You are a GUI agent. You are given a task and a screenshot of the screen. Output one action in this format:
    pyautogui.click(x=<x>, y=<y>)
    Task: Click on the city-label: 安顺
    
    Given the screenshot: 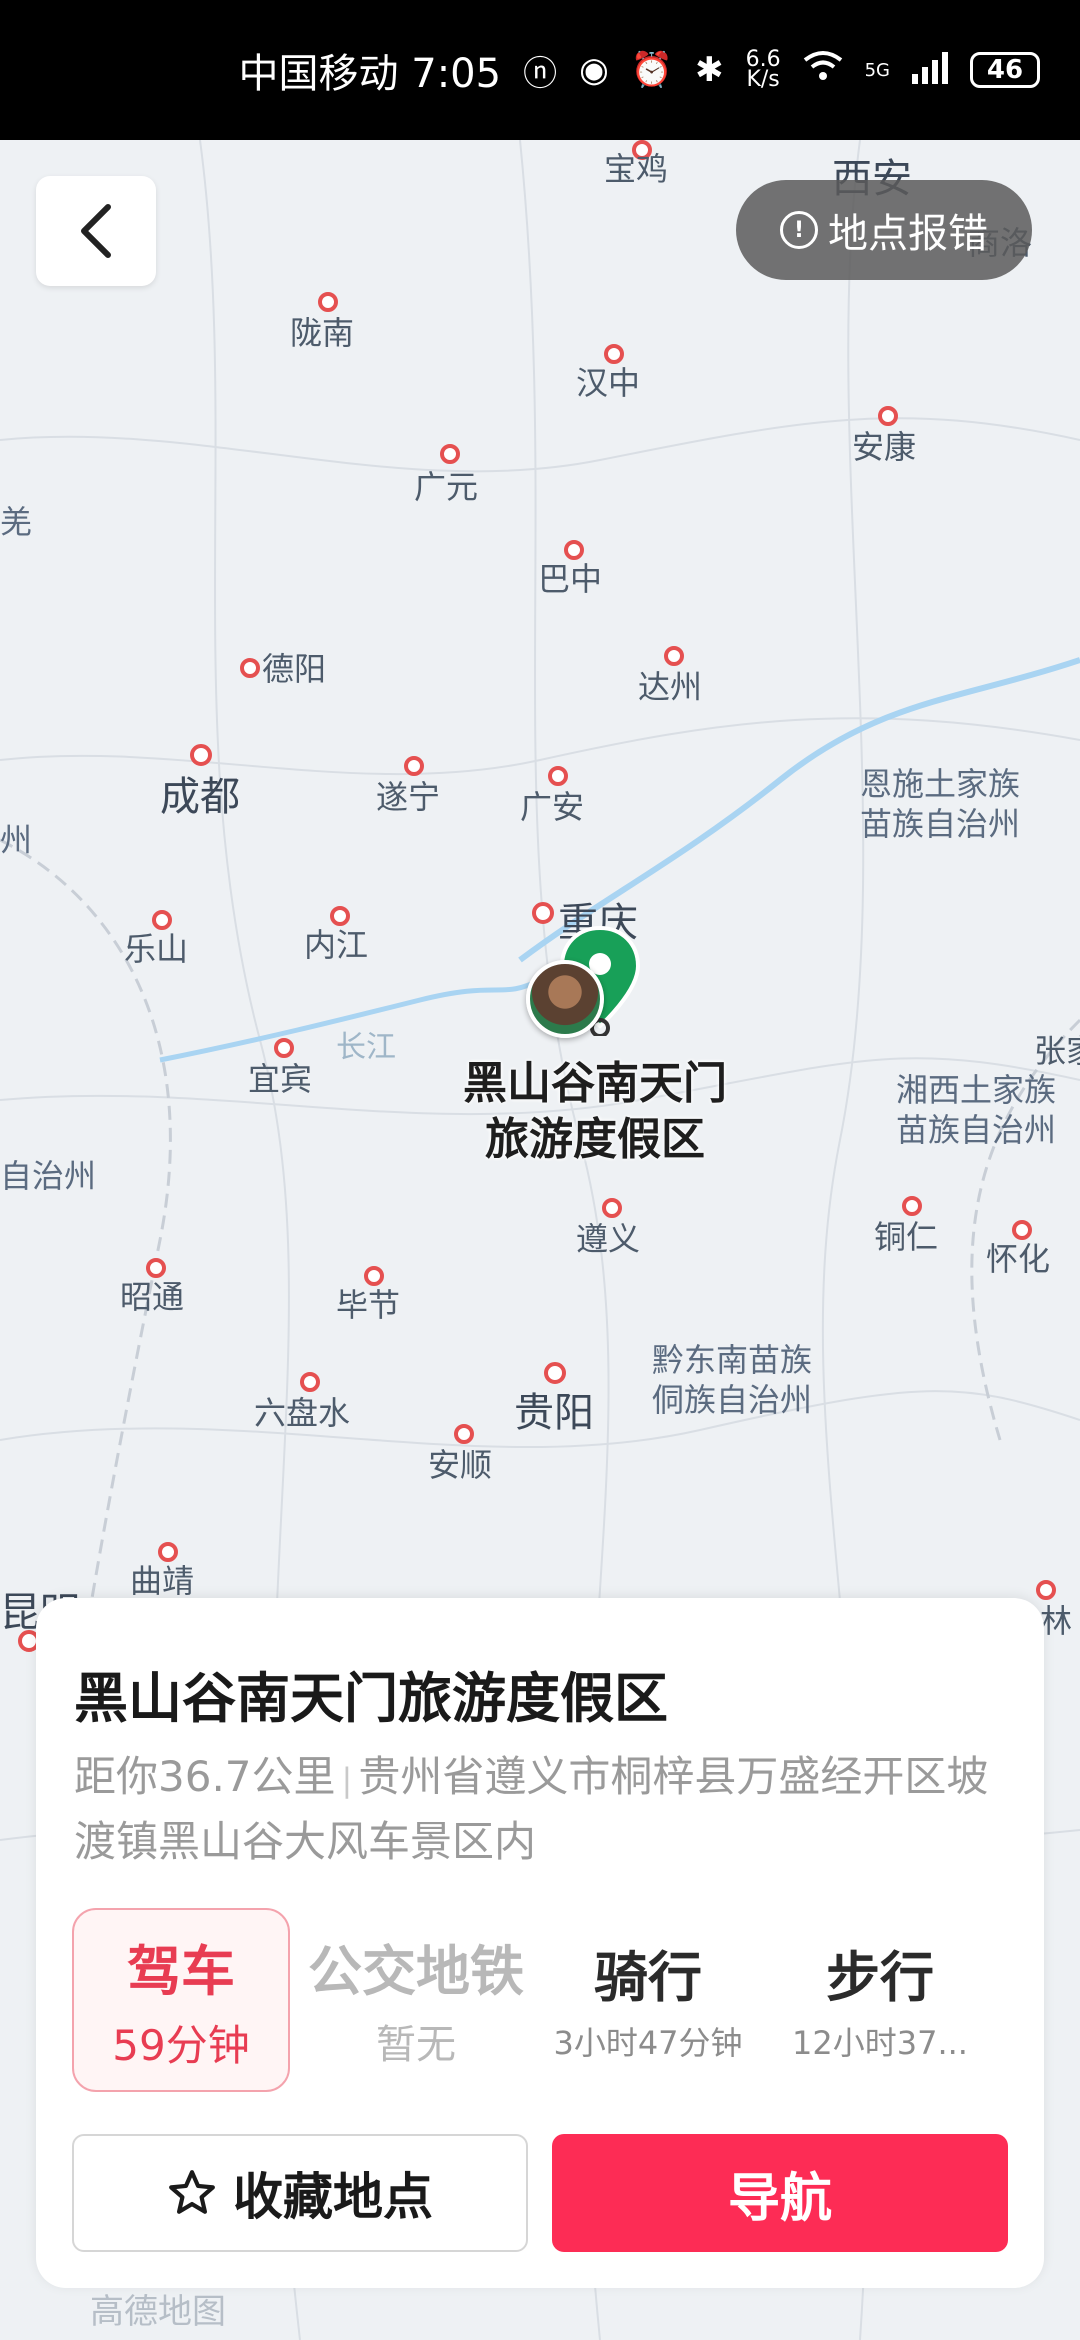 What is the action you would take?
    pyautogui.click(x=460, y=1465)
    